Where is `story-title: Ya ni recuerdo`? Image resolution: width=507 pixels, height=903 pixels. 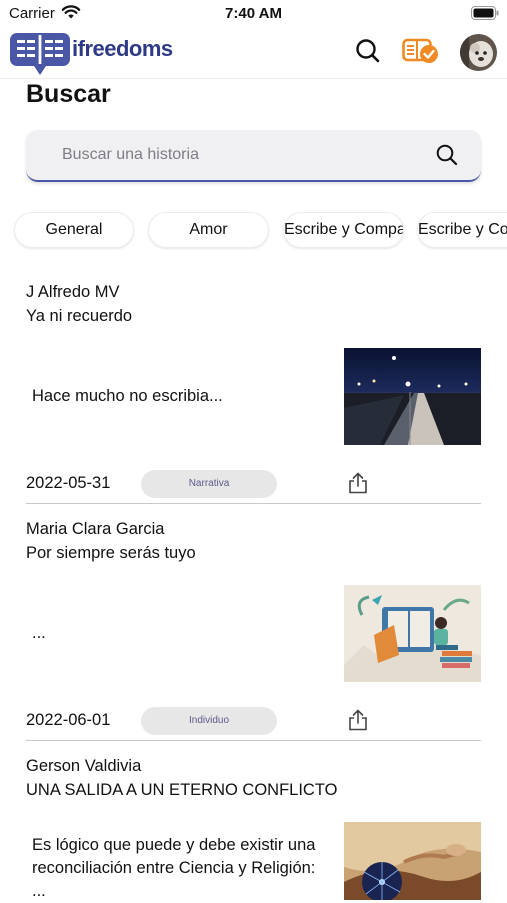
story-title: Ya ni recuerdo is located at coordinates (79, 316).